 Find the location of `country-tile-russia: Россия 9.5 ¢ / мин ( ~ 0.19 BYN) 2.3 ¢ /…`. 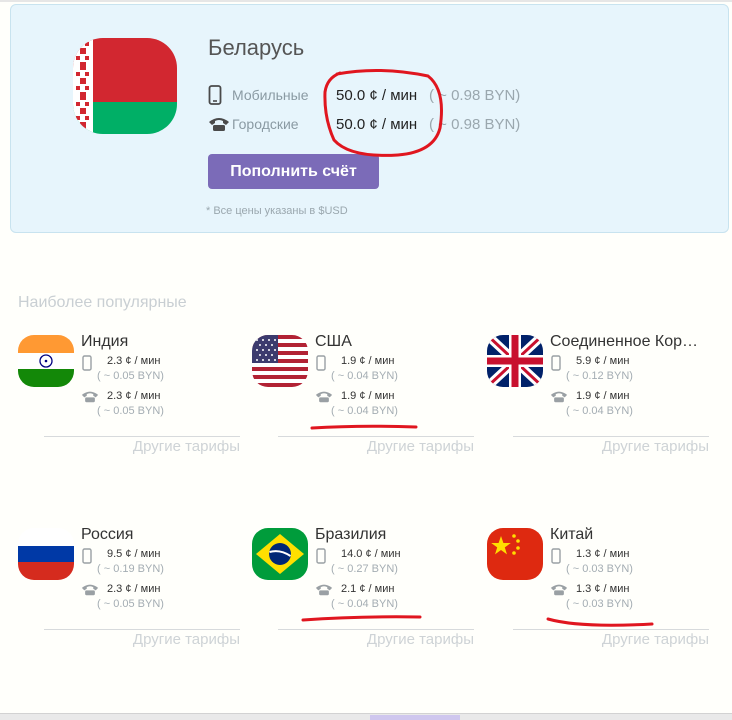

country-tile-russia: Россия 9.5 ¢ / мин ( ~ 0.19 BYN) 2.3 ¢ /… is located at coordinates (129, 592).